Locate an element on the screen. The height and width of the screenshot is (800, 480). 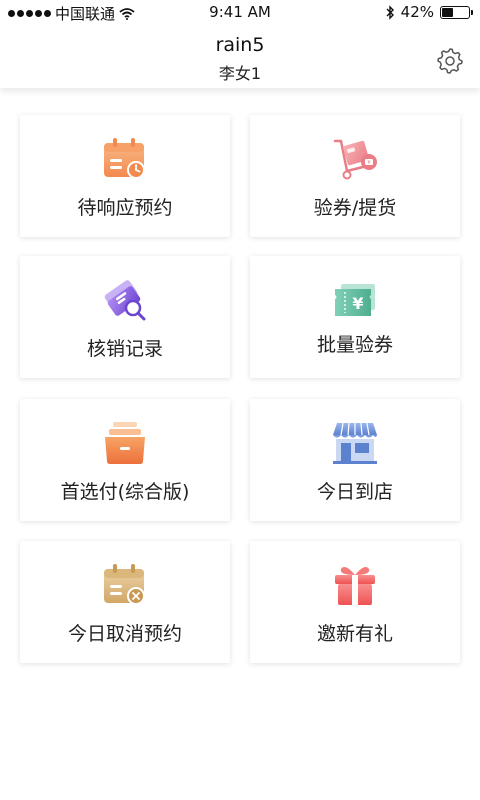
menu-card-today-arrivals: 今日到店 is located at coordinates (355, 460).